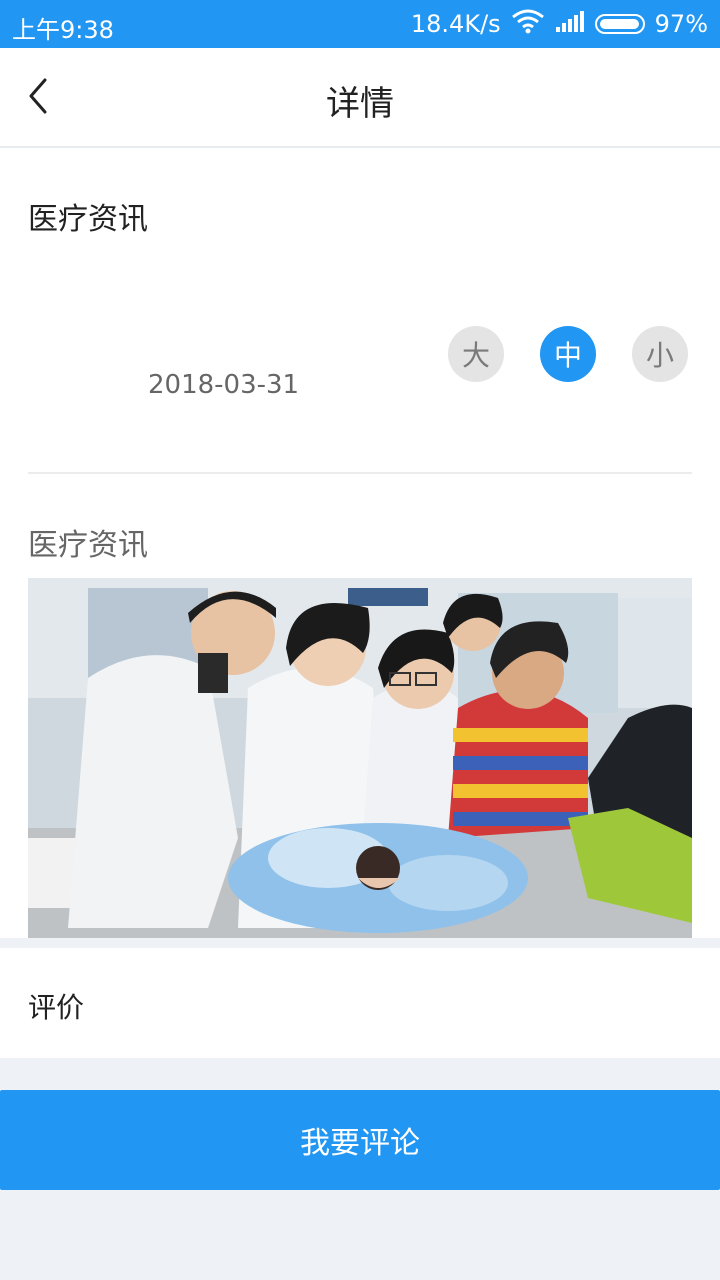 The height and width of the screenshot is (1280, 720). Describe the element at coordinates (681, 24) in the screenshot. I see `battery-level: 97%` at that location.